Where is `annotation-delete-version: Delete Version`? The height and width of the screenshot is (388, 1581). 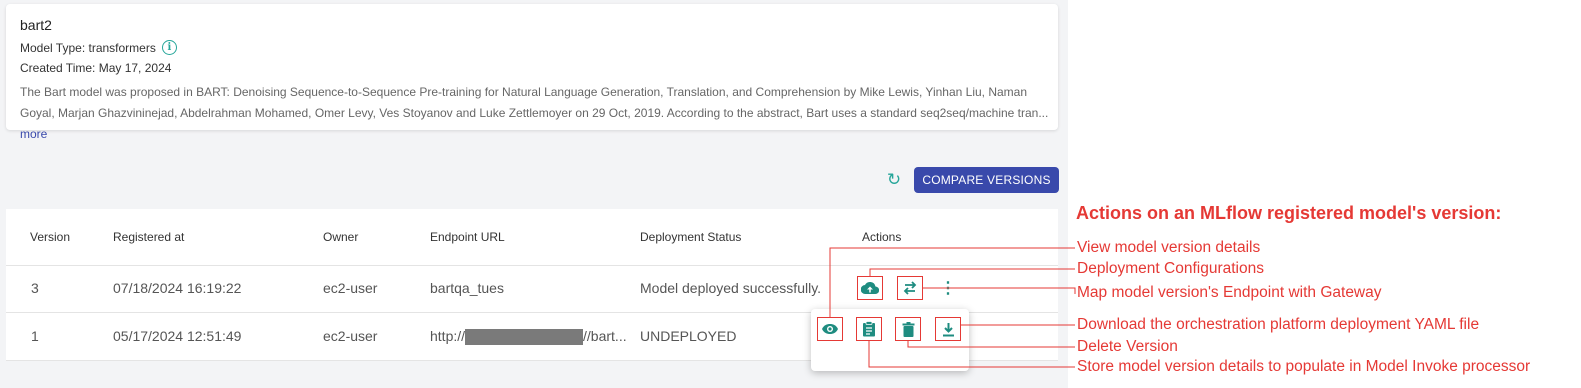
annotation-delete-version: Delete Version is located at coordinates (1127, 346).